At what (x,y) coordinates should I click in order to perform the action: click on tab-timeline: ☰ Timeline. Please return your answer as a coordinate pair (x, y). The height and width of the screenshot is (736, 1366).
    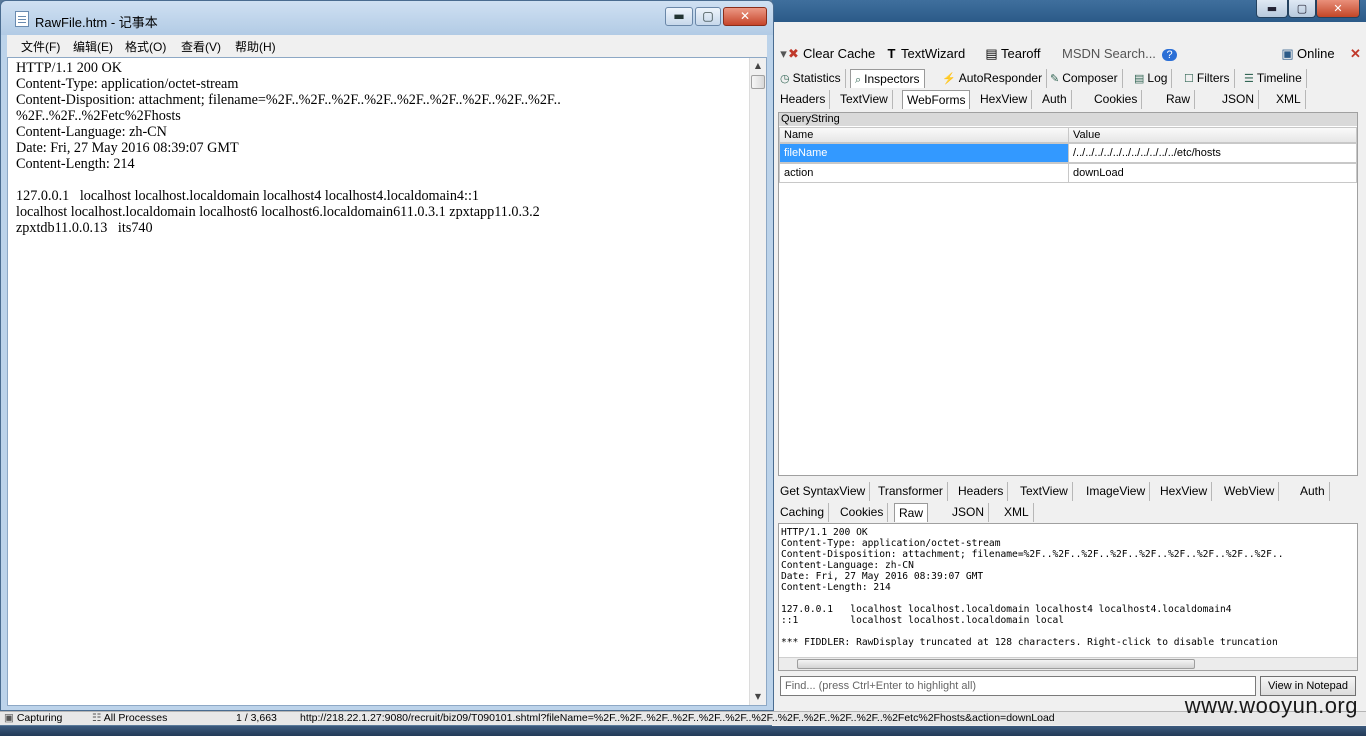
    Looking at the image, I should click on (1273, 78).